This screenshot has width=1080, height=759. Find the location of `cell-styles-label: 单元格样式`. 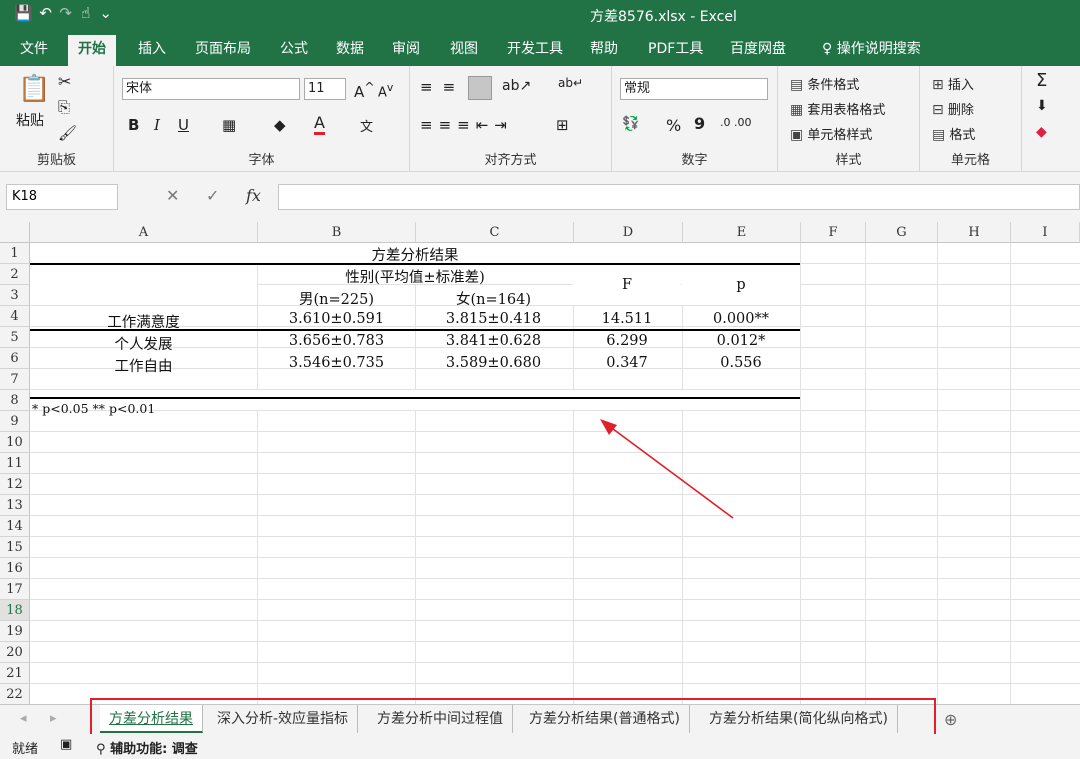

cell-styles-label: 单元格样式 is located at coordinates (840, 135).